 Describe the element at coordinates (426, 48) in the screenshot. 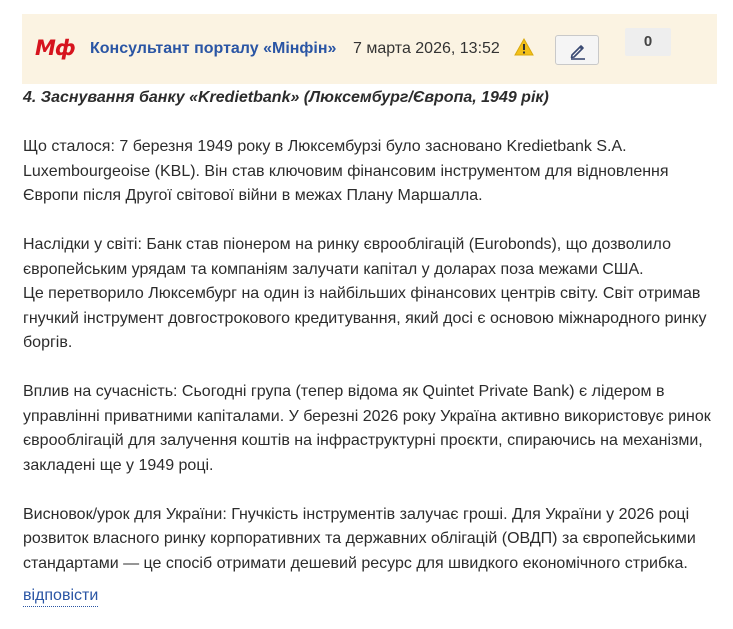

I see `comment-date: 7 марта 2026, 13:52` at that location.